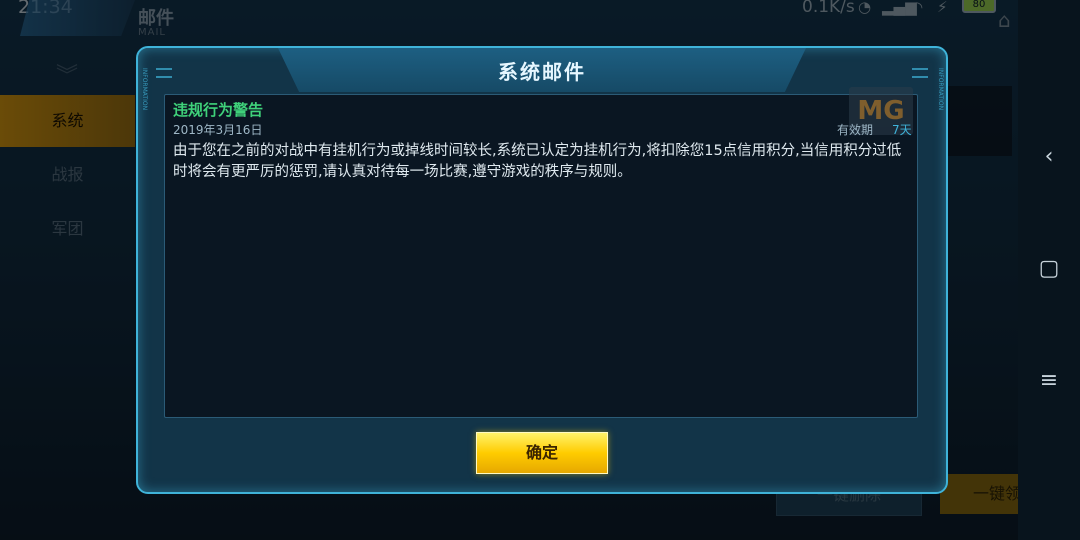  Describe the element at coordinates (902, 130) in the screenshot. I see `validity-value: 7天` at that location.